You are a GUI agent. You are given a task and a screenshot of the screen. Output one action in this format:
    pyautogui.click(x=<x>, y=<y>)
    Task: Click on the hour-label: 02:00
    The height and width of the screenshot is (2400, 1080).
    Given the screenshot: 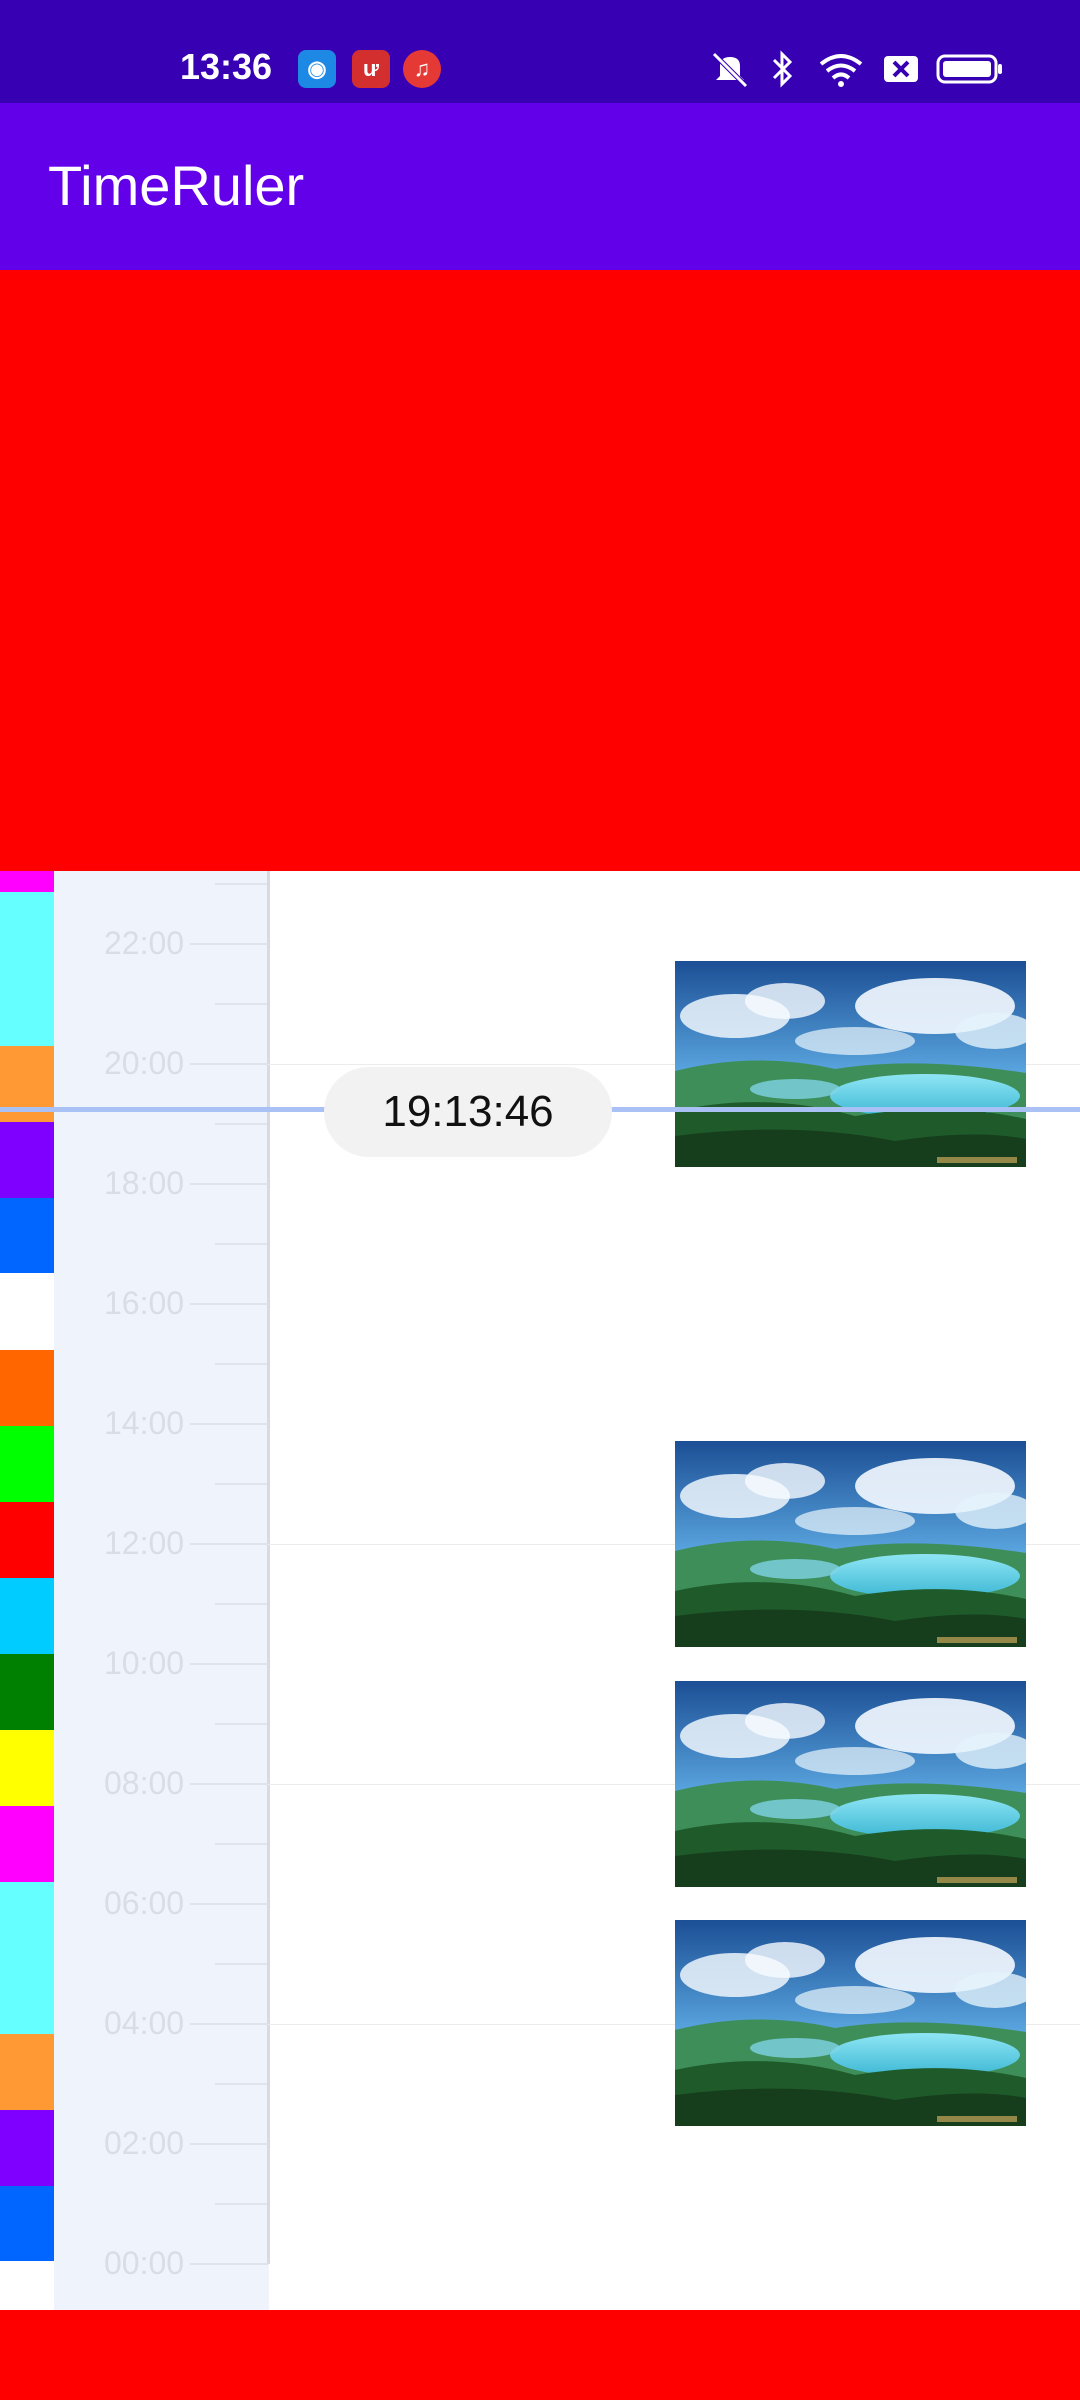 What is the action you would take?
    pyautogui.click(x=144, y=2143)
    